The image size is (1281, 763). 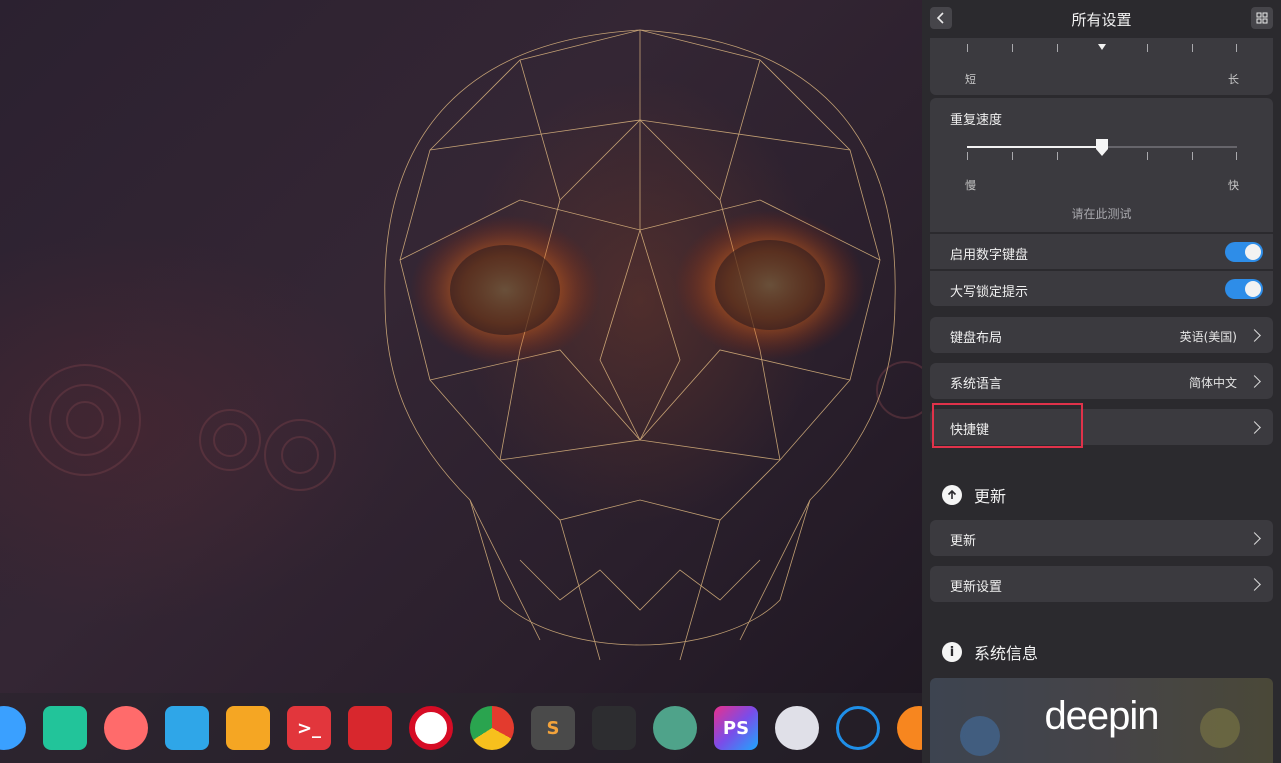 I want to click on panel-titlebar: 所有设置, so click(x=1101, y=19).